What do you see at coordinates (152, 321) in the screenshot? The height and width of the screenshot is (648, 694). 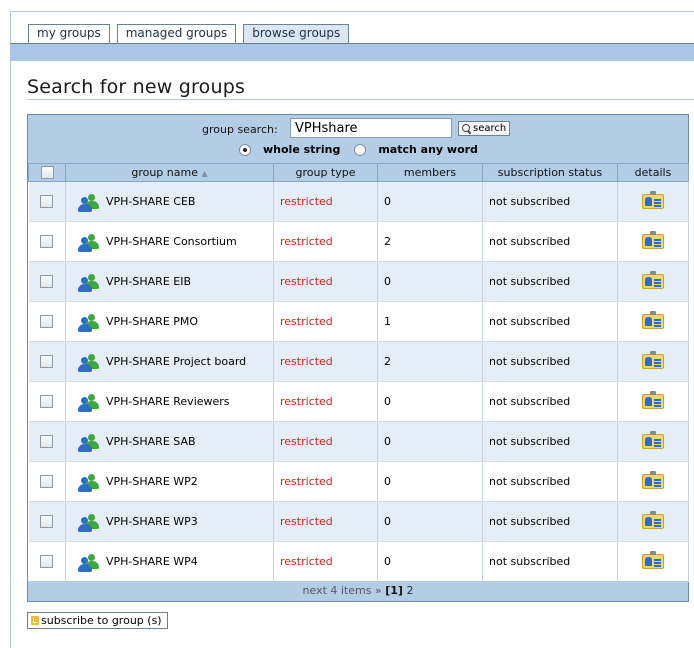 I see `group-name: VPH-SHARE PMO` at bounding box center [152, 321].